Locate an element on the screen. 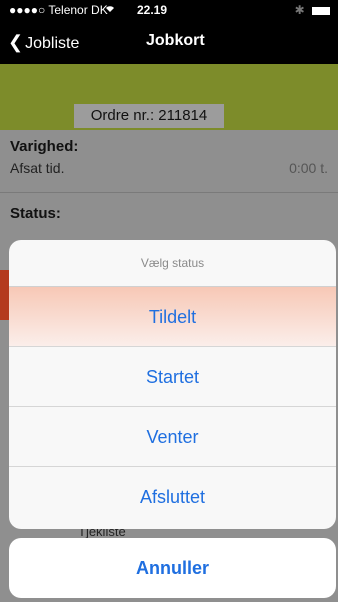 Image resolution: width=338 pixels, height=602 pixels. carrier-label: ●●●●○ Telenor DK is located at coordinates (58, 10).